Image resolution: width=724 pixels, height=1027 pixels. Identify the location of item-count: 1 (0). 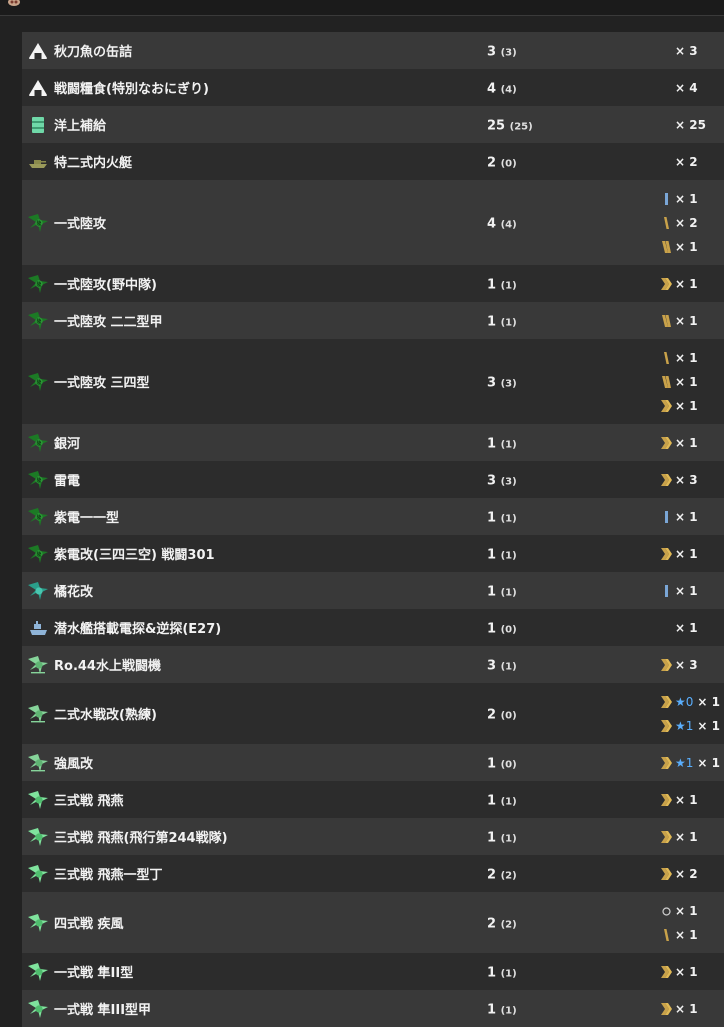
(502, 763).